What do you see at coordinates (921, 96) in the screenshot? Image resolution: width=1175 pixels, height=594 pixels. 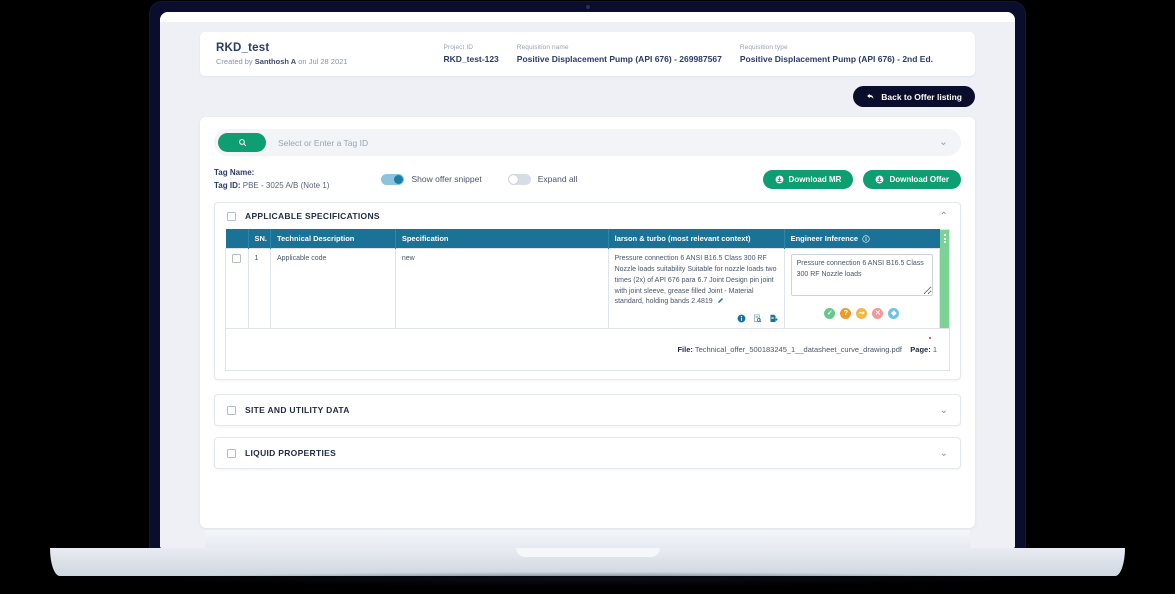 I see `back-button-label: Back to Offer listing` at bounding box center [921, 96].